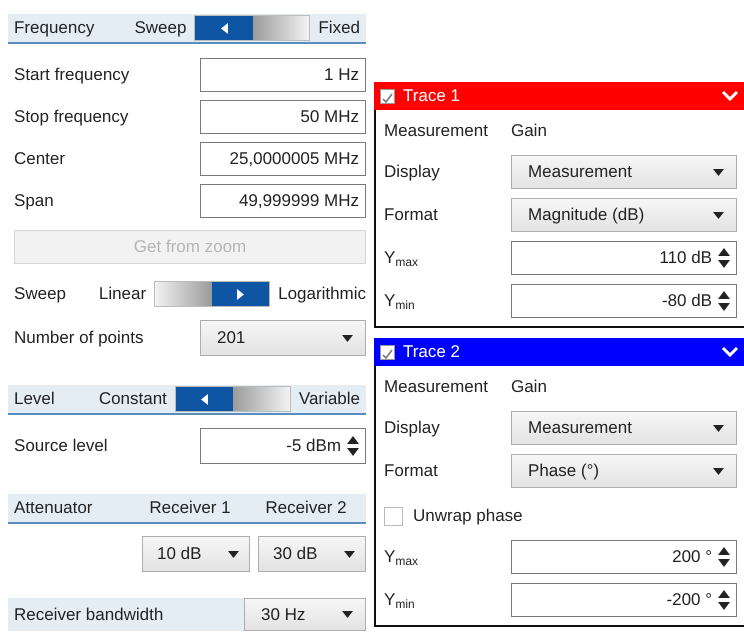 Image resolution: width=744 pixels, height=635 pixels. I want to click on column-label: Receiver 1, so click(190, 508).